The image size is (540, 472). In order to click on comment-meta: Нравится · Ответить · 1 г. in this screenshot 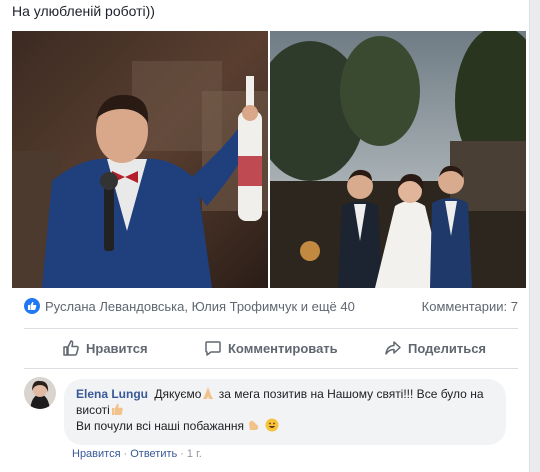, I will do `click(137, 454)`.